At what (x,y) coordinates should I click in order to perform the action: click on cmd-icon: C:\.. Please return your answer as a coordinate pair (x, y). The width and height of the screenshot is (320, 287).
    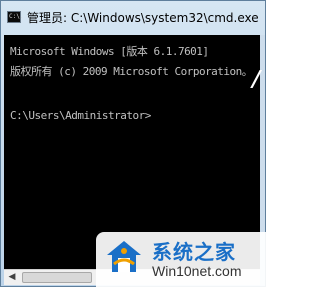
    Looking at the image, I should click on (15, 17).